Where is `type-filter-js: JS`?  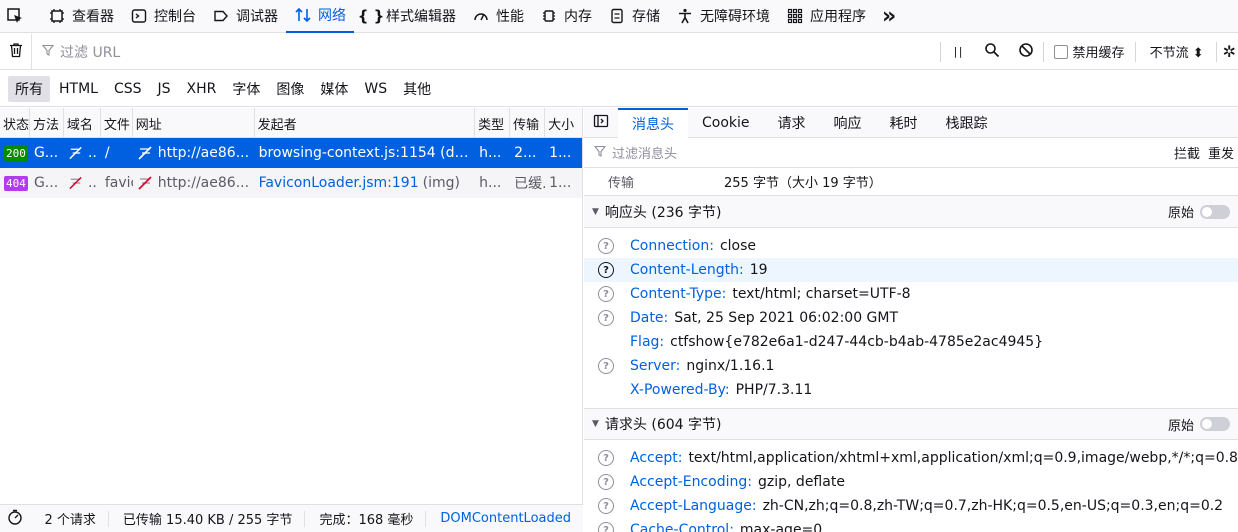 type-filter-js: JS is located at coordinates (164, 89).